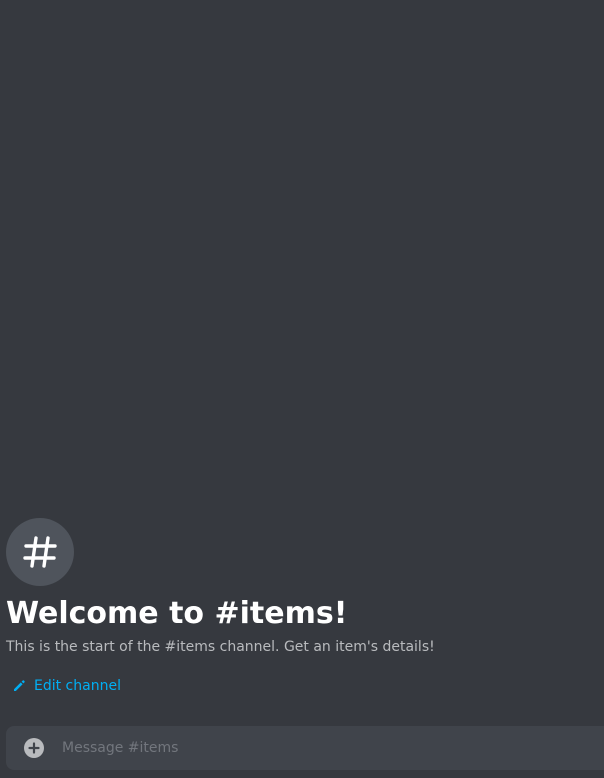  Describe the element at coordinates (19, 685) in the screenshot. I see `pencil-icon` at that location.